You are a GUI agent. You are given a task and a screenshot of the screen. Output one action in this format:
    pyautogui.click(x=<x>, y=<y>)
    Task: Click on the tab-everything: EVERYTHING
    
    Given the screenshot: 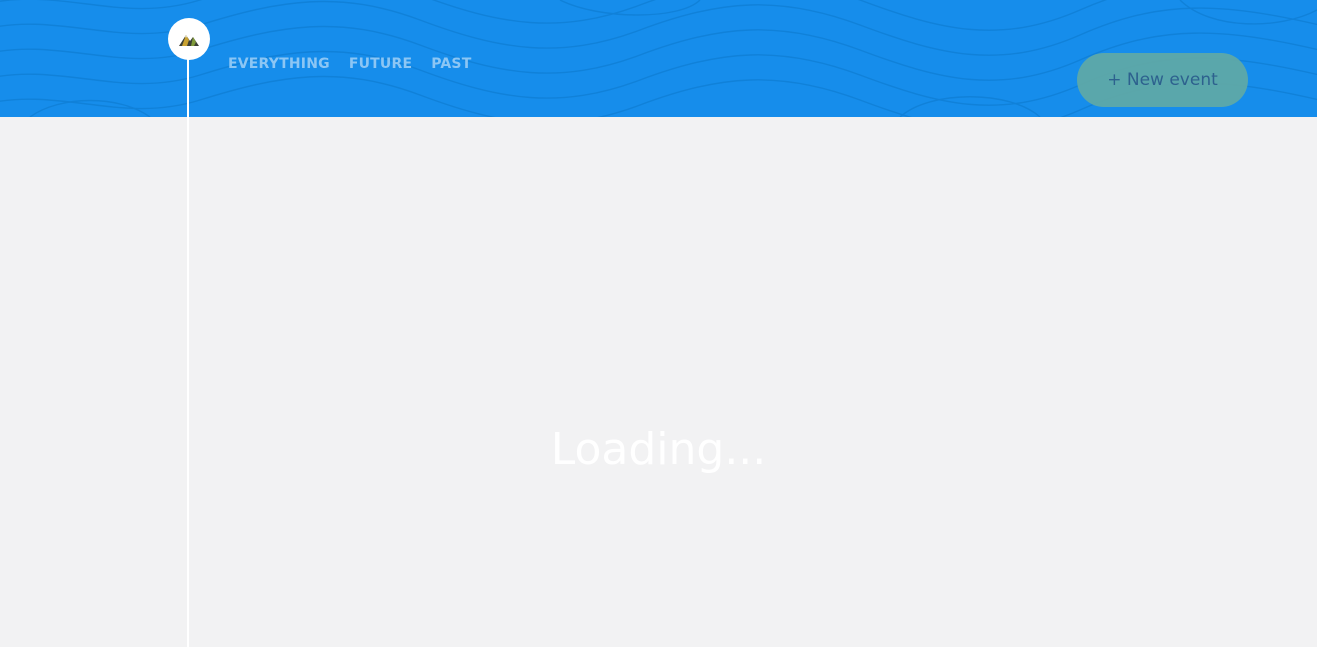 What is the action you would take?
    pyautogui.click(x=279, y=64)
    